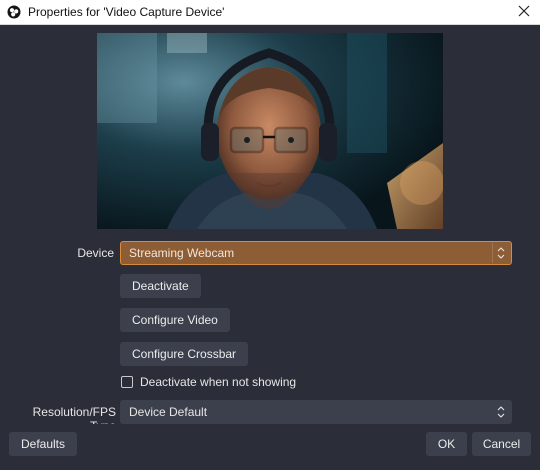  Describe the element at coordinates (182, 253) in the screenshot. I see `device-dropdown-value: Streaming Webcam` at that location.